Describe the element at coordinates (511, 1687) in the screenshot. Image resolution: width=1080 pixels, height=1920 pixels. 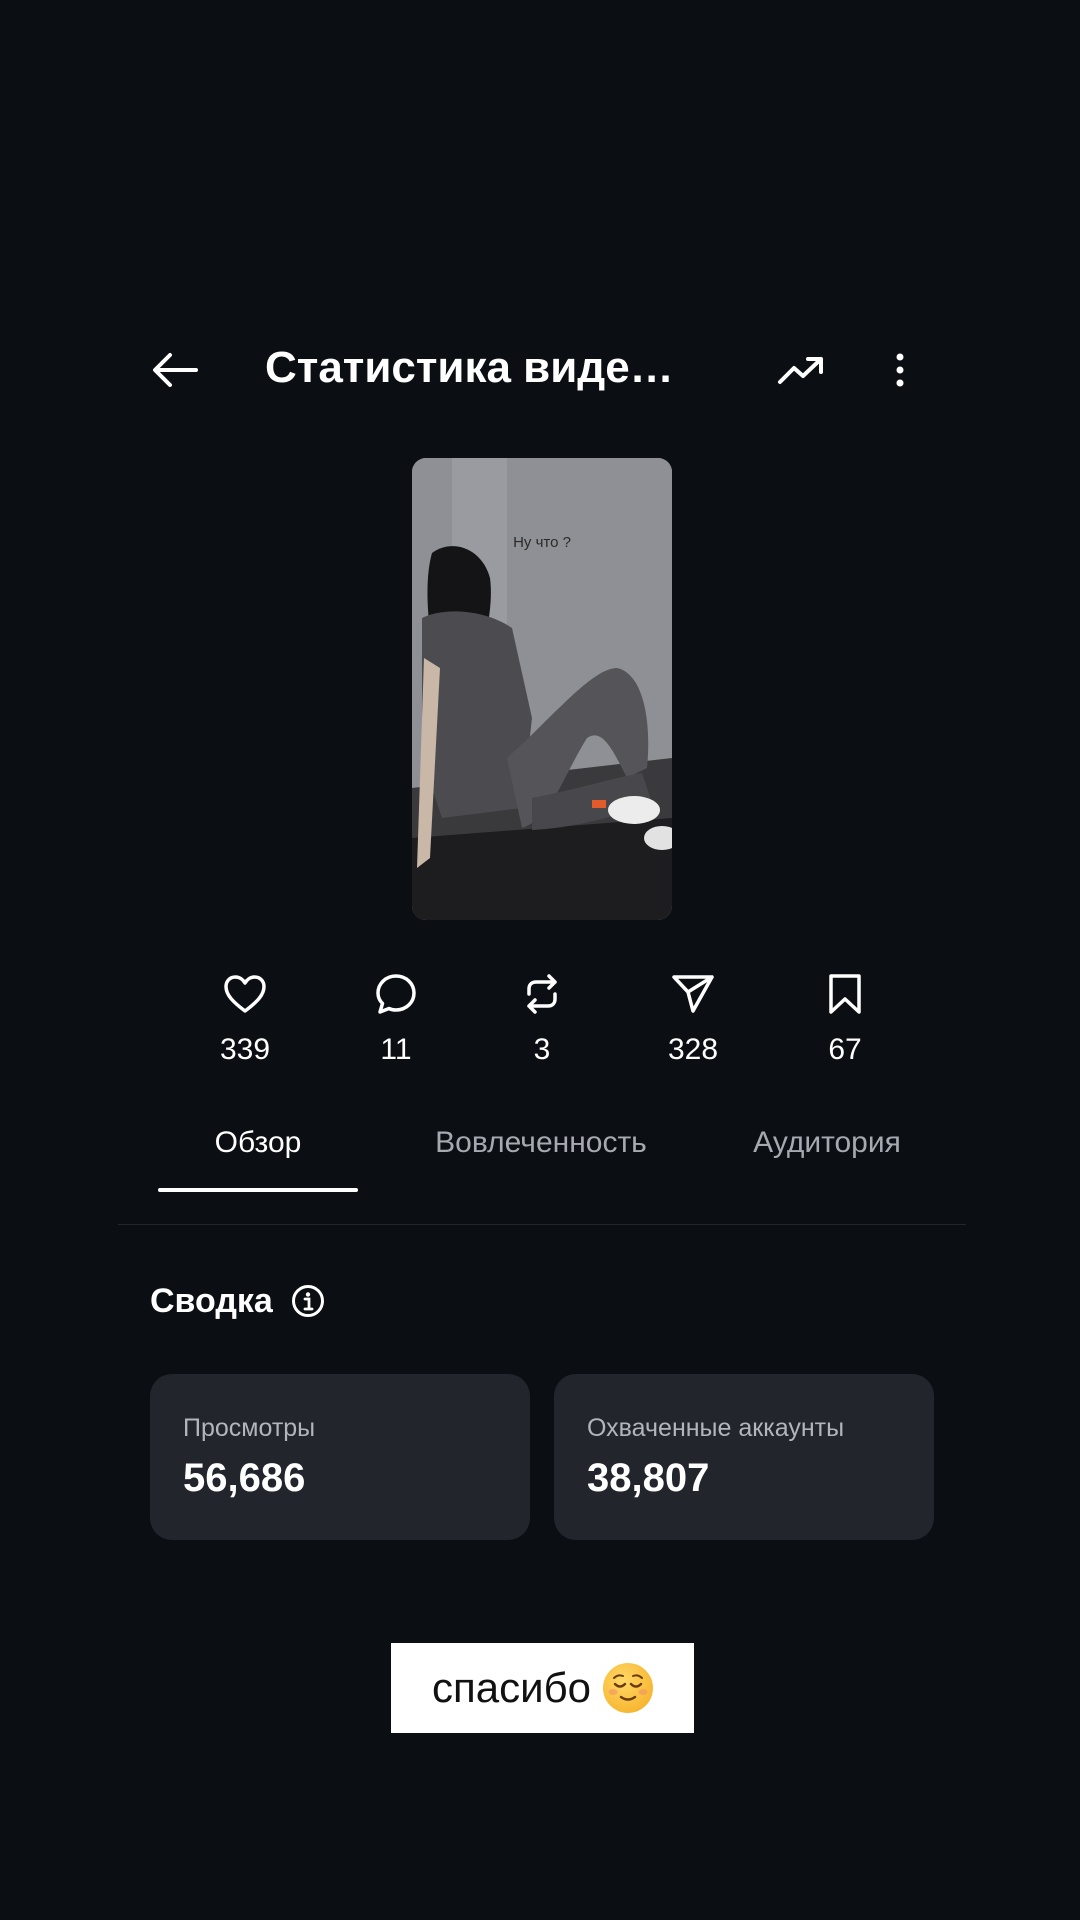
I see `sticker-text: спасибо` at that location.